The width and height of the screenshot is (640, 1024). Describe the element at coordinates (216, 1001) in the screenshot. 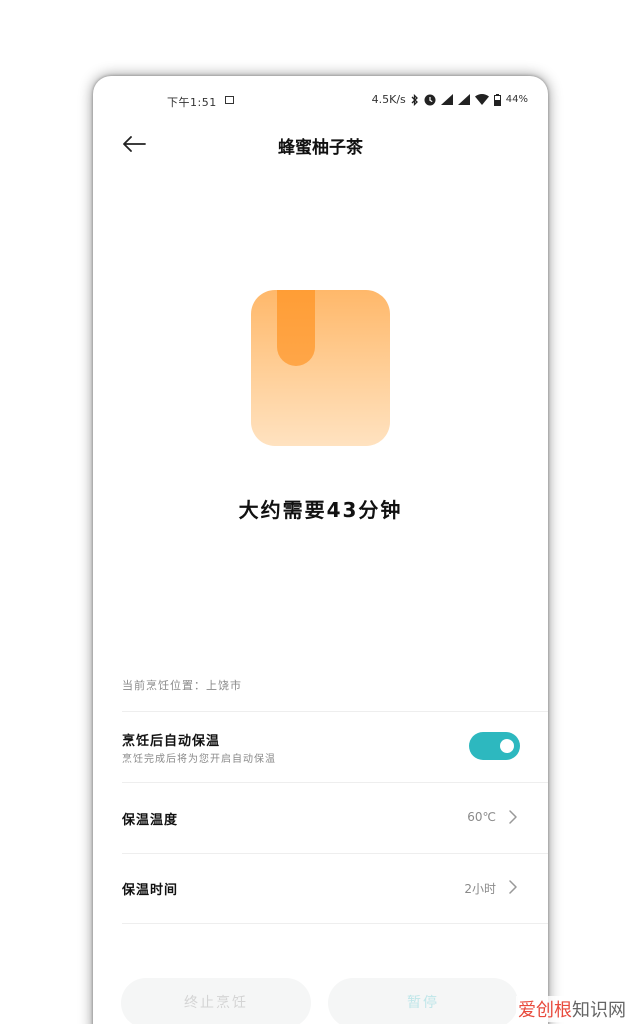

I see `stop-cooking-button: 终止烹饪` at that location.